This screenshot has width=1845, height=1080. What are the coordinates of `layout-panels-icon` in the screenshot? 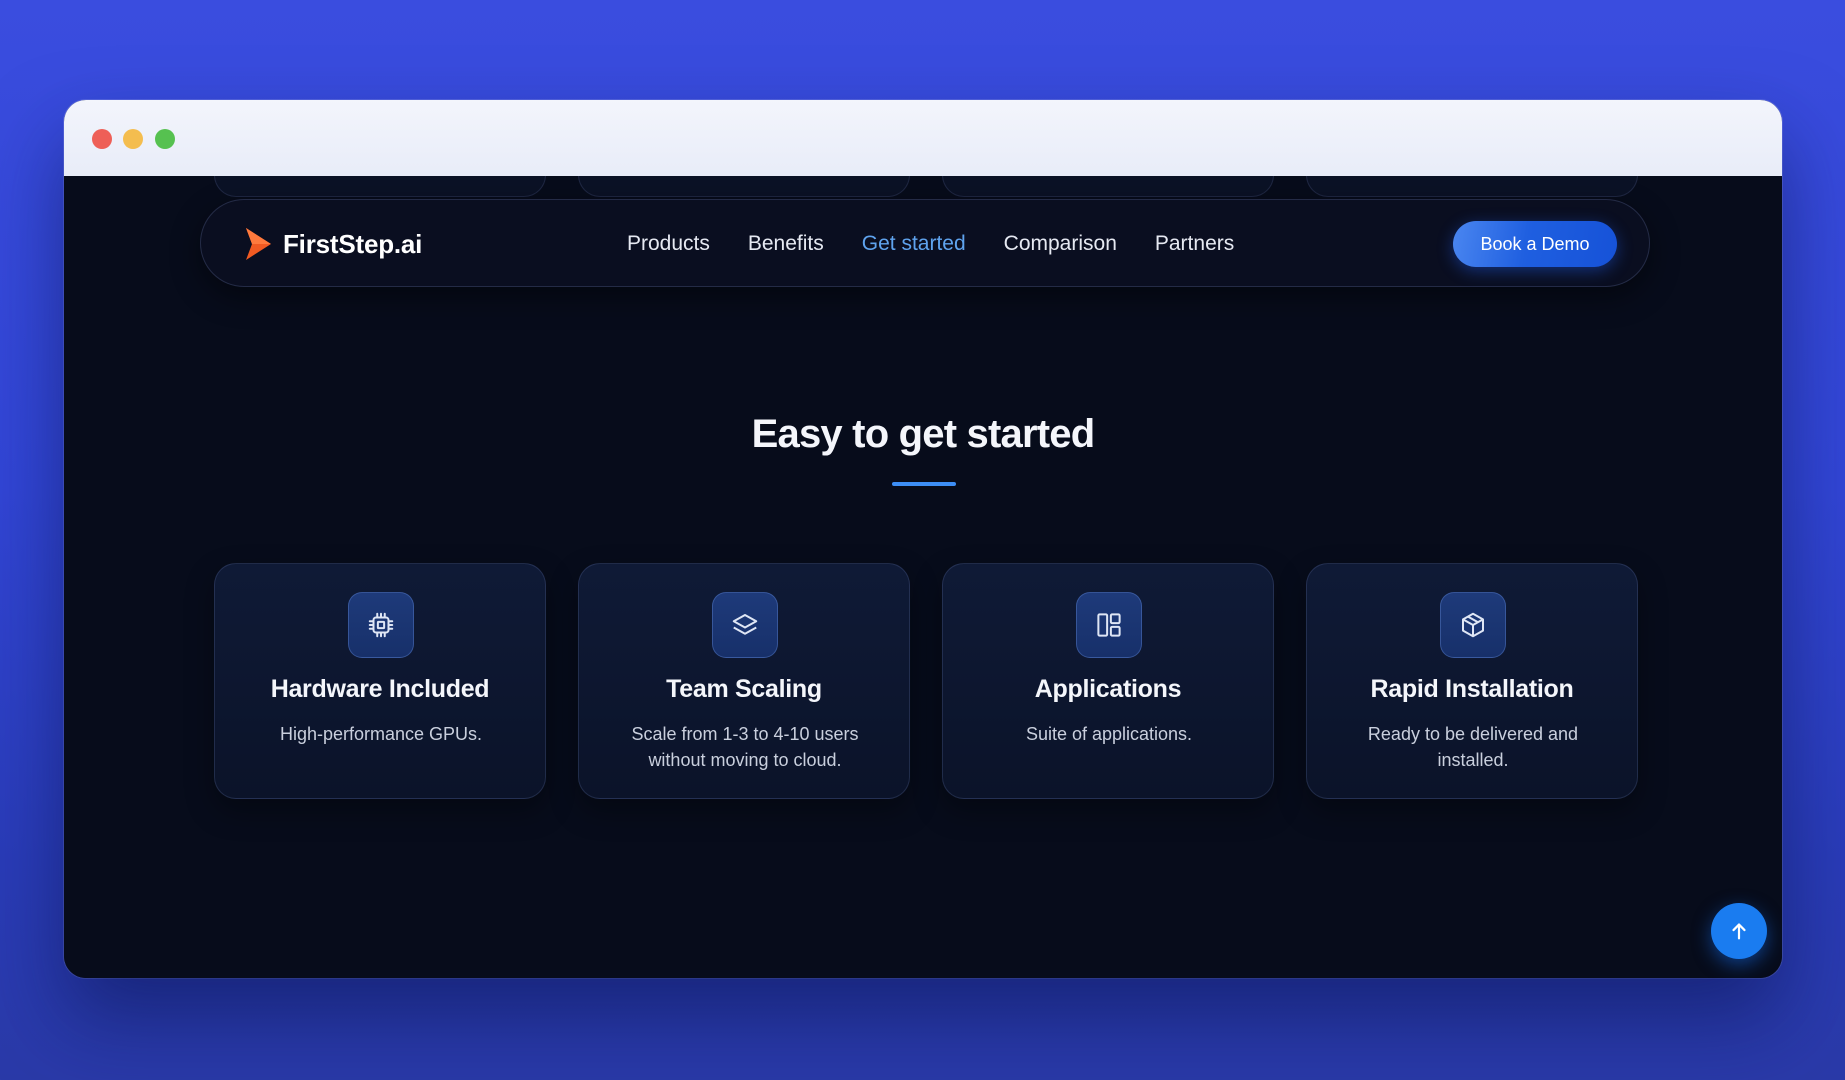 It's located at (1109, 625).